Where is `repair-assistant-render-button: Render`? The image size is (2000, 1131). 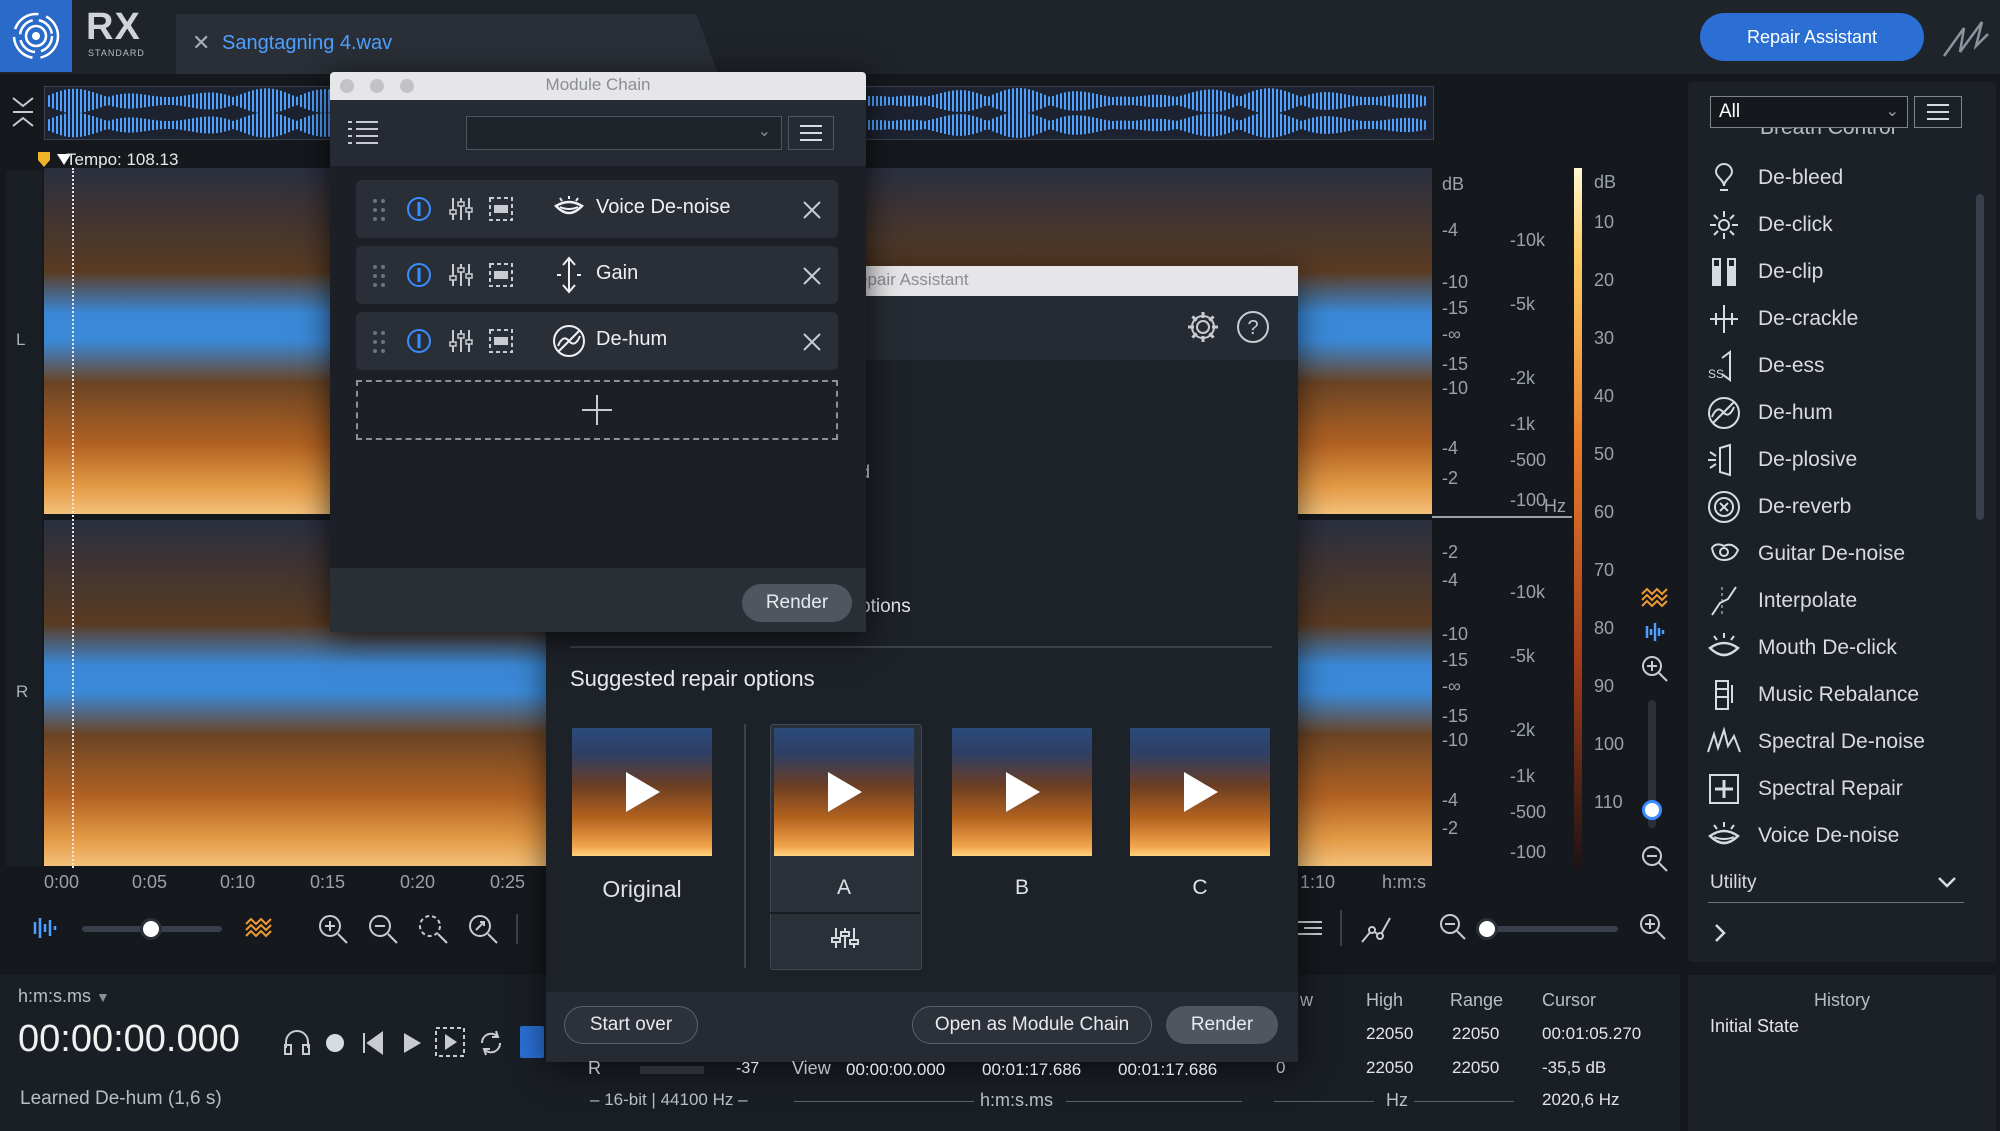 repair-assistant-render-button: Render is located at coordinates (1222, 1025).